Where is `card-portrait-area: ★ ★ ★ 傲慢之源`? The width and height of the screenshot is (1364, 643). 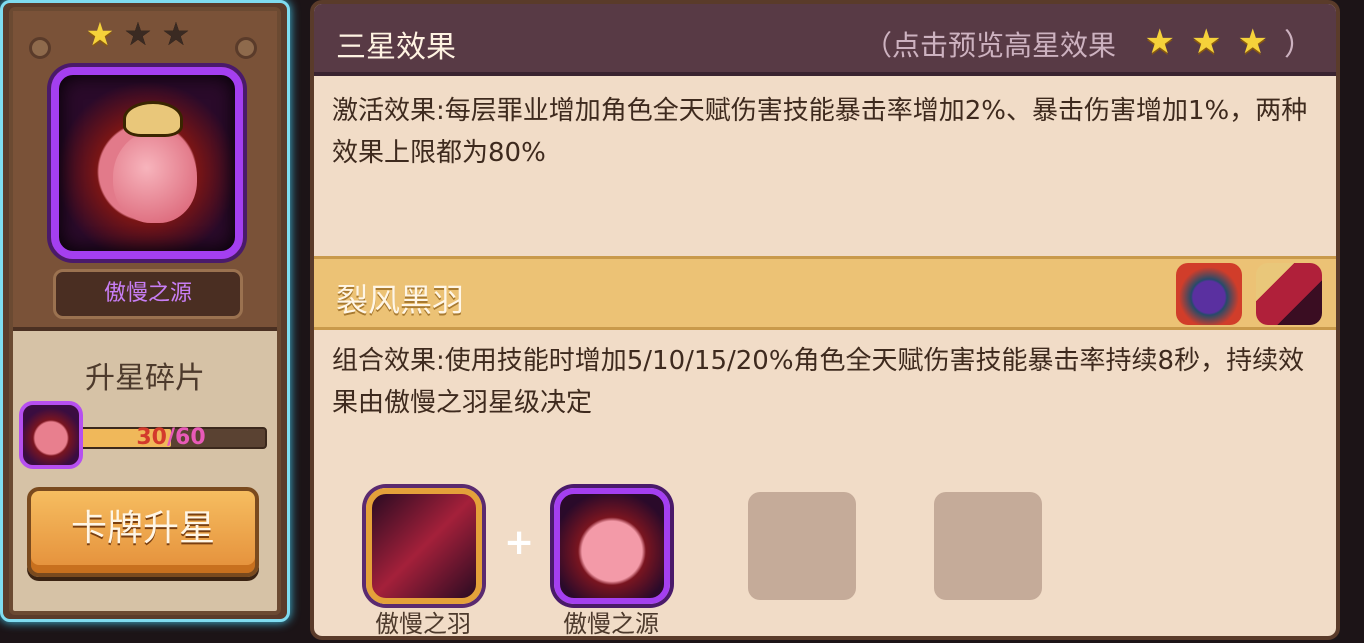 card-portrait-area: ★ ★ ★ 傲慢之源 is located at coordinates (145, 171).